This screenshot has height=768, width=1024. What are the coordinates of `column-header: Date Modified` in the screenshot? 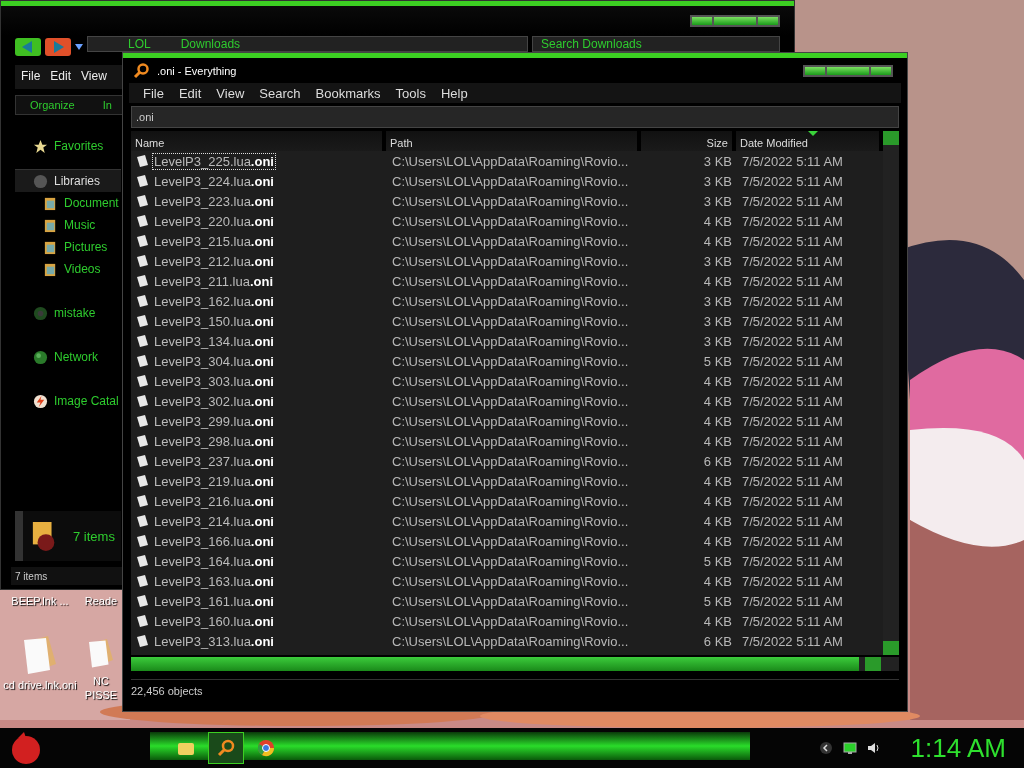 It's located at (809, 141).